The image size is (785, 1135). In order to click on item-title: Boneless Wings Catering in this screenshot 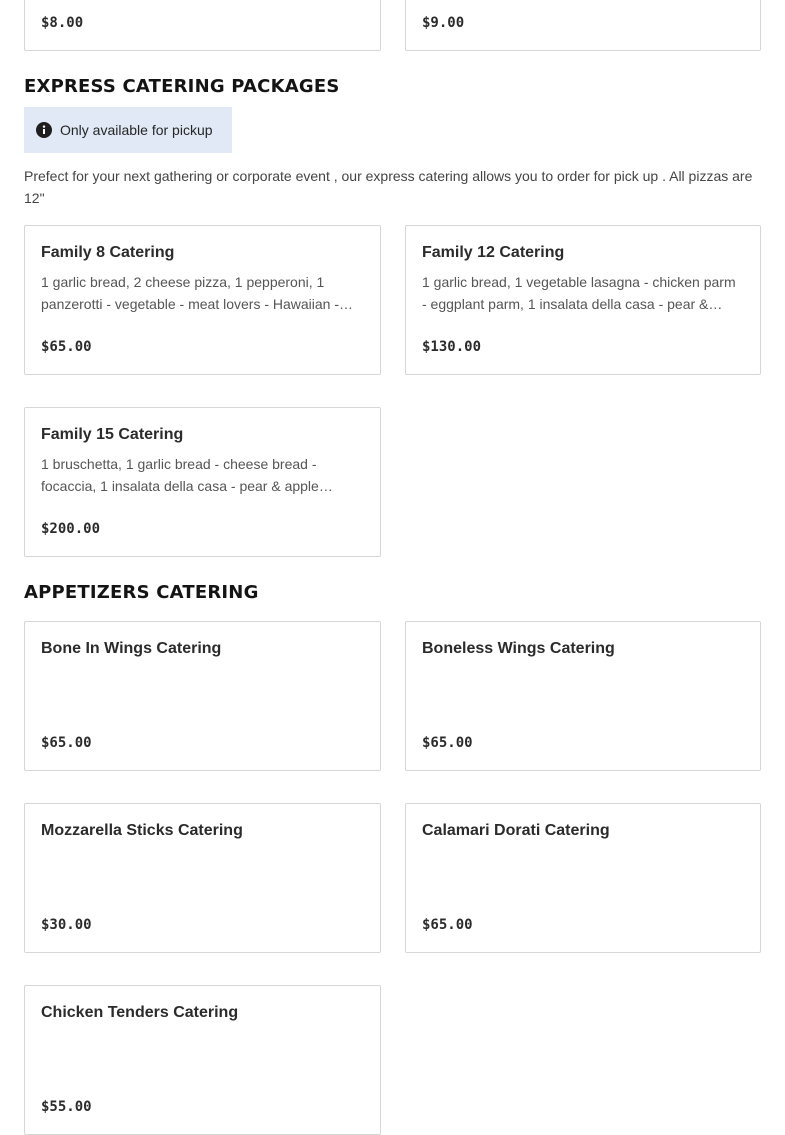, I will do `click(518, 648)`.